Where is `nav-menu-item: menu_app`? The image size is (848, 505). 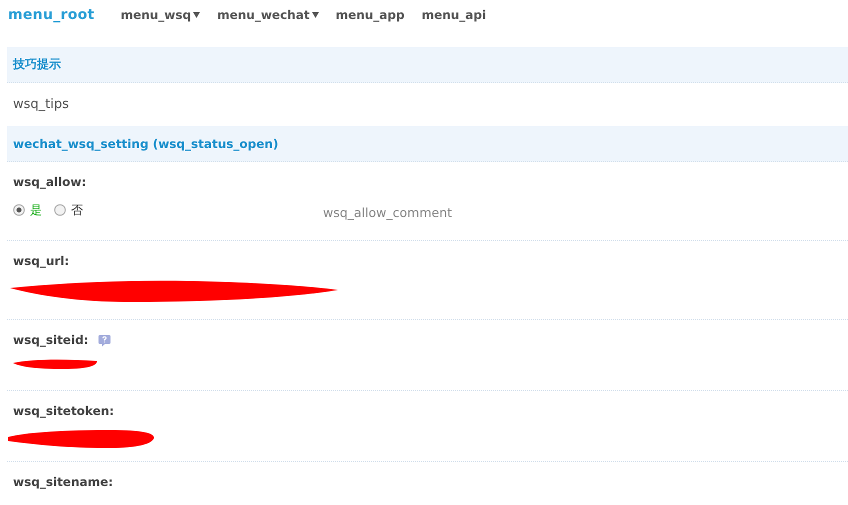 nav-menu-item: menu_app is located at coordinates (370, 15).